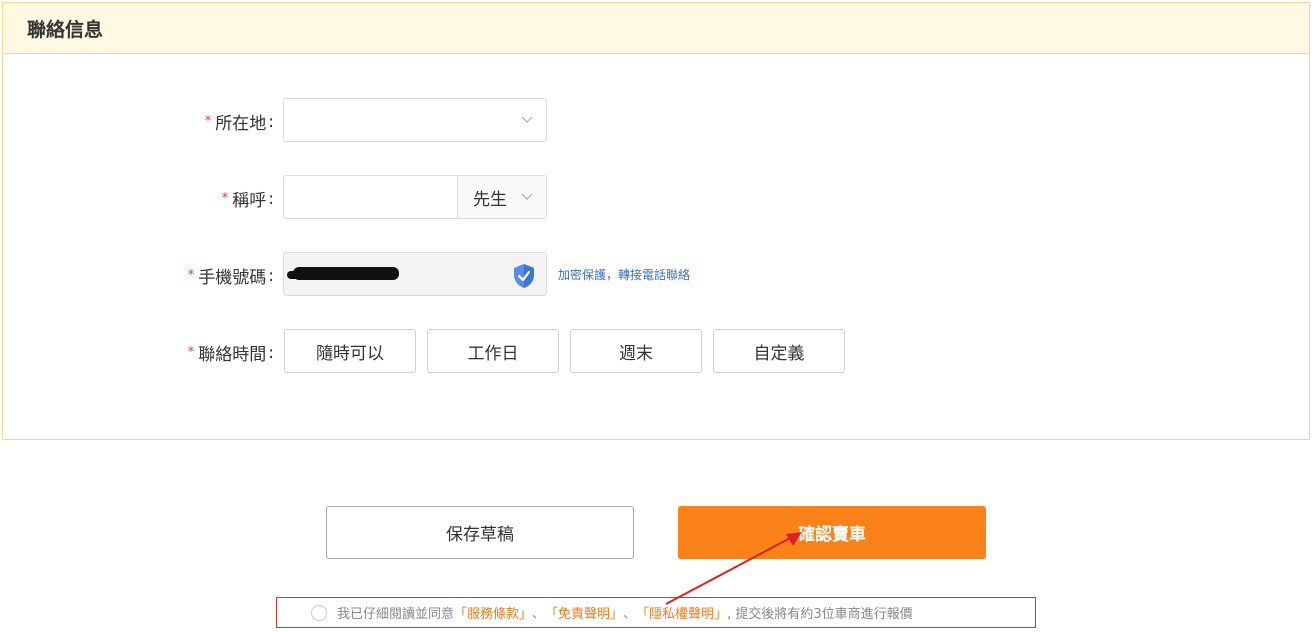 The height and width of the screenshot is (632, 1315). Describe the element at coordinates (779, 351) in the screenshot. I see `time-option-custom: 自定義` at that location.